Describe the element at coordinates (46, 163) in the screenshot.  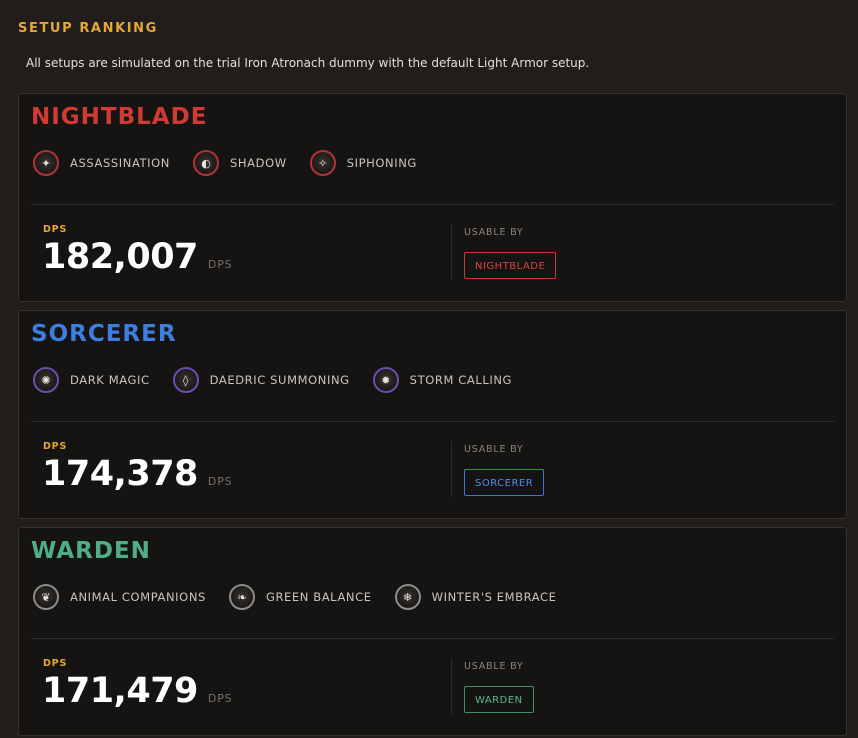
I see `assassination-icon: ✦` at that location.